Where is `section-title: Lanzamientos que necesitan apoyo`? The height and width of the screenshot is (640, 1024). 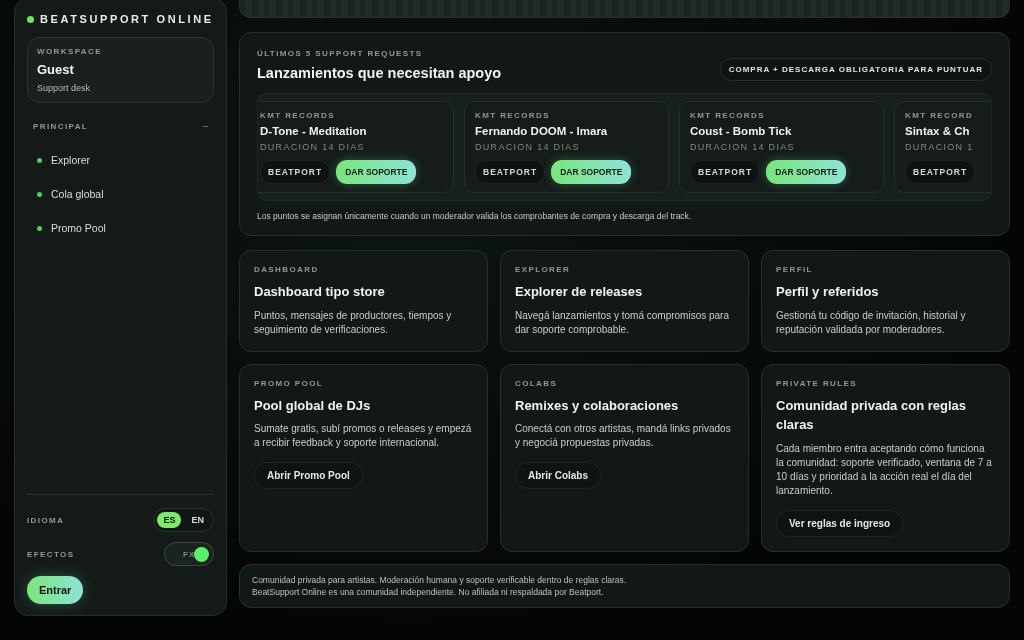 section-title: Lanzamientos que necesitan apoyo is located at coordinates (379, 73).